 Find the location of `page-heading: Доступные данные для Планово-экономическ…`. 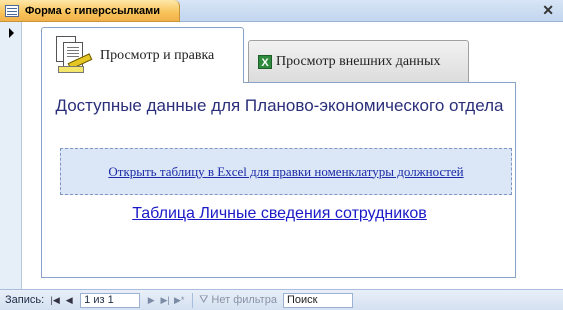

page-heading: Доступные данные для Планово-экономическ… is located at coordinates (279, 105).